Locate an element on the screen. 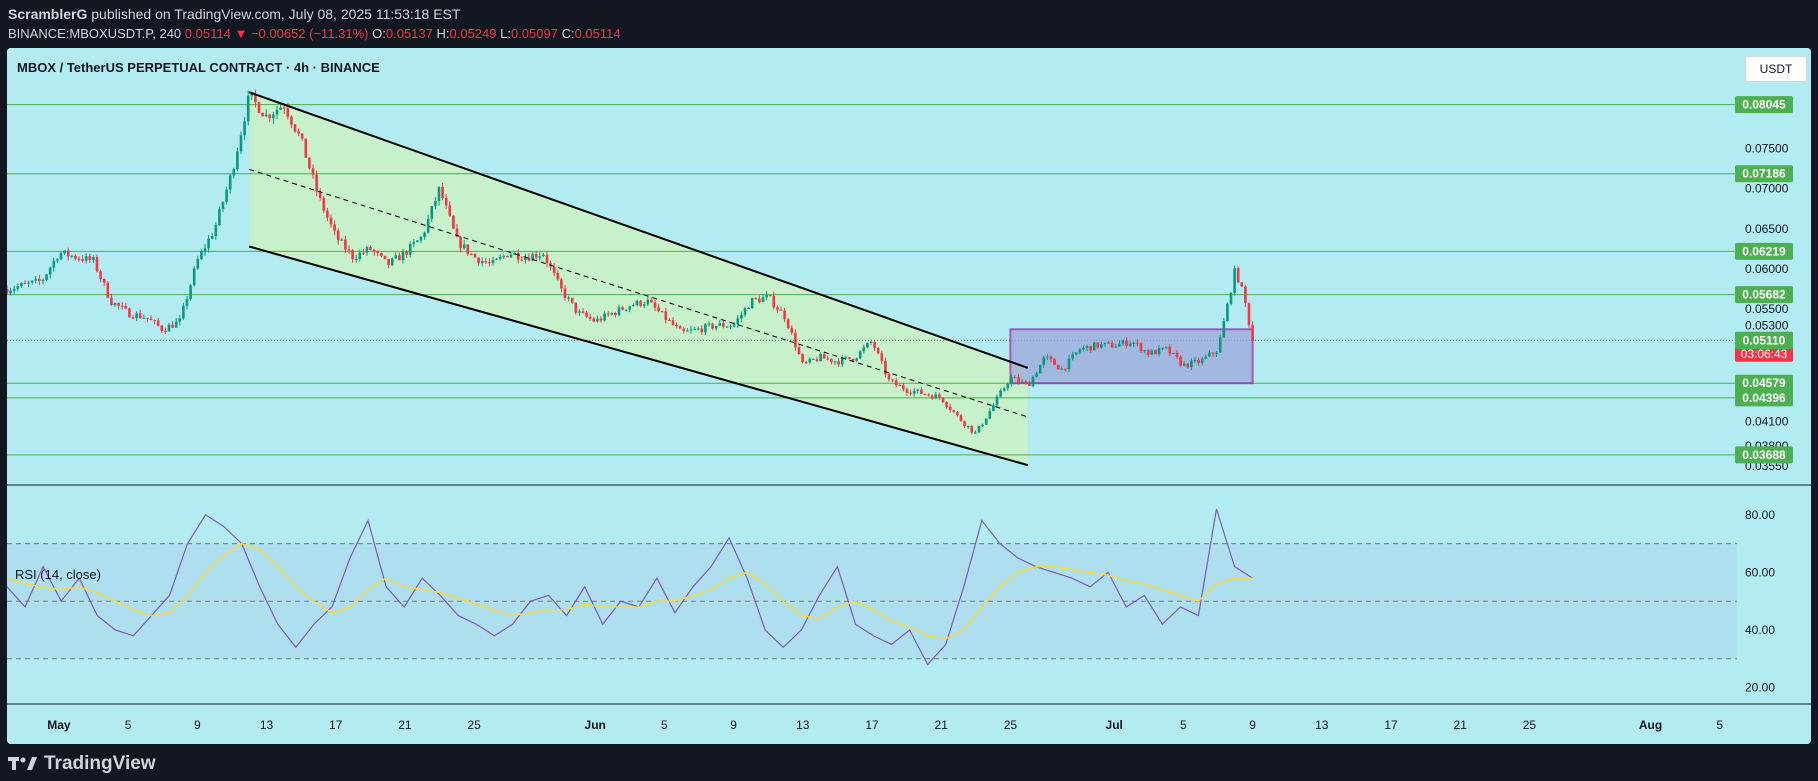 The image size is (1818, 781). open-value: 0.05137 is located at coordinates (409, 33).